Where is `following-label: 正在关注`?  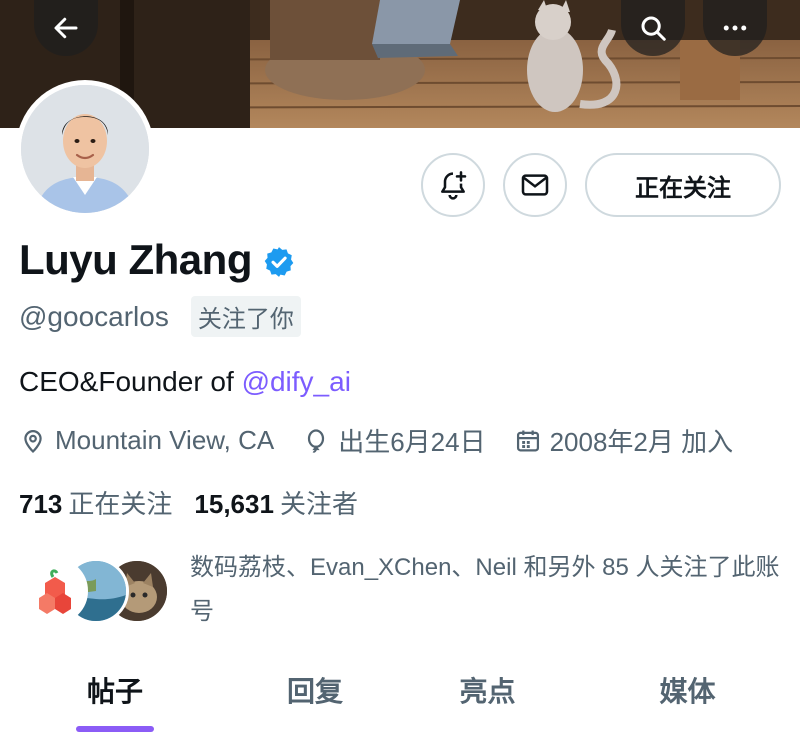 following-label: 正在关注 is located at coordinates (120, 504).